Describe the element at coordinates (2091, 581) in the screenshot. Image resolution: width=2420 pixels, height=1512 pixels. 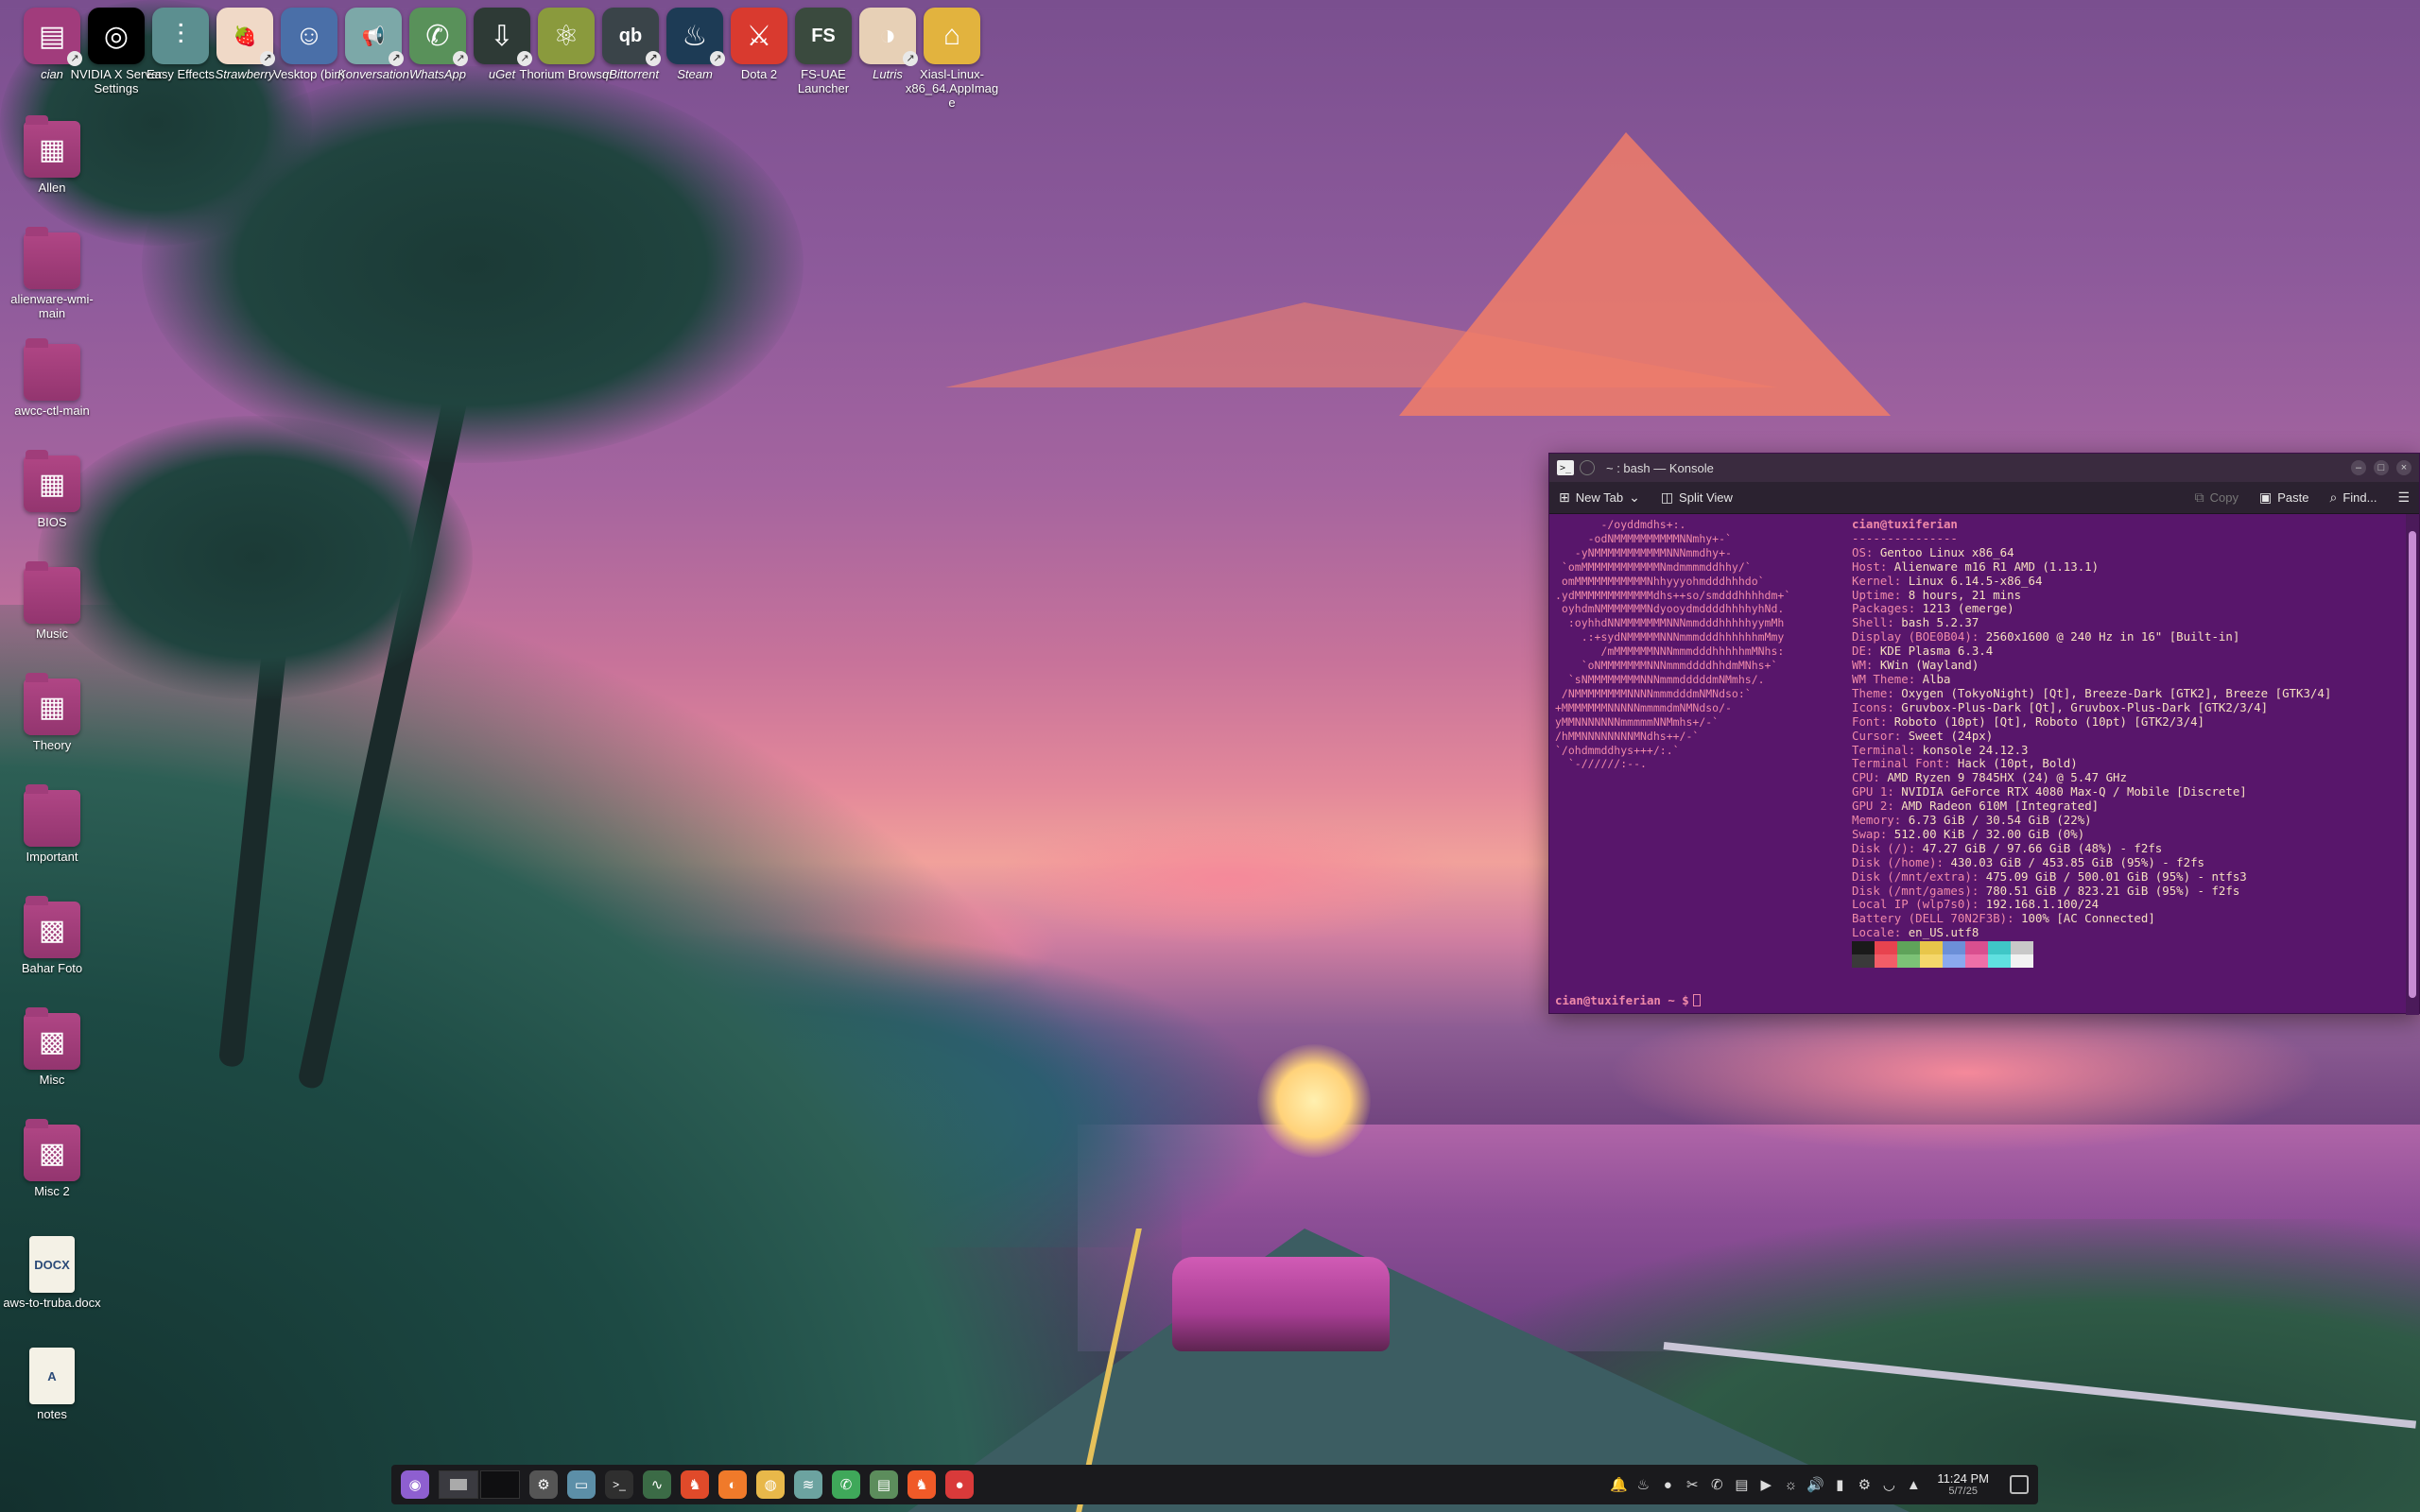
I see `info-row: Kernel: Linux 6.14.5-x86_64` at that location.